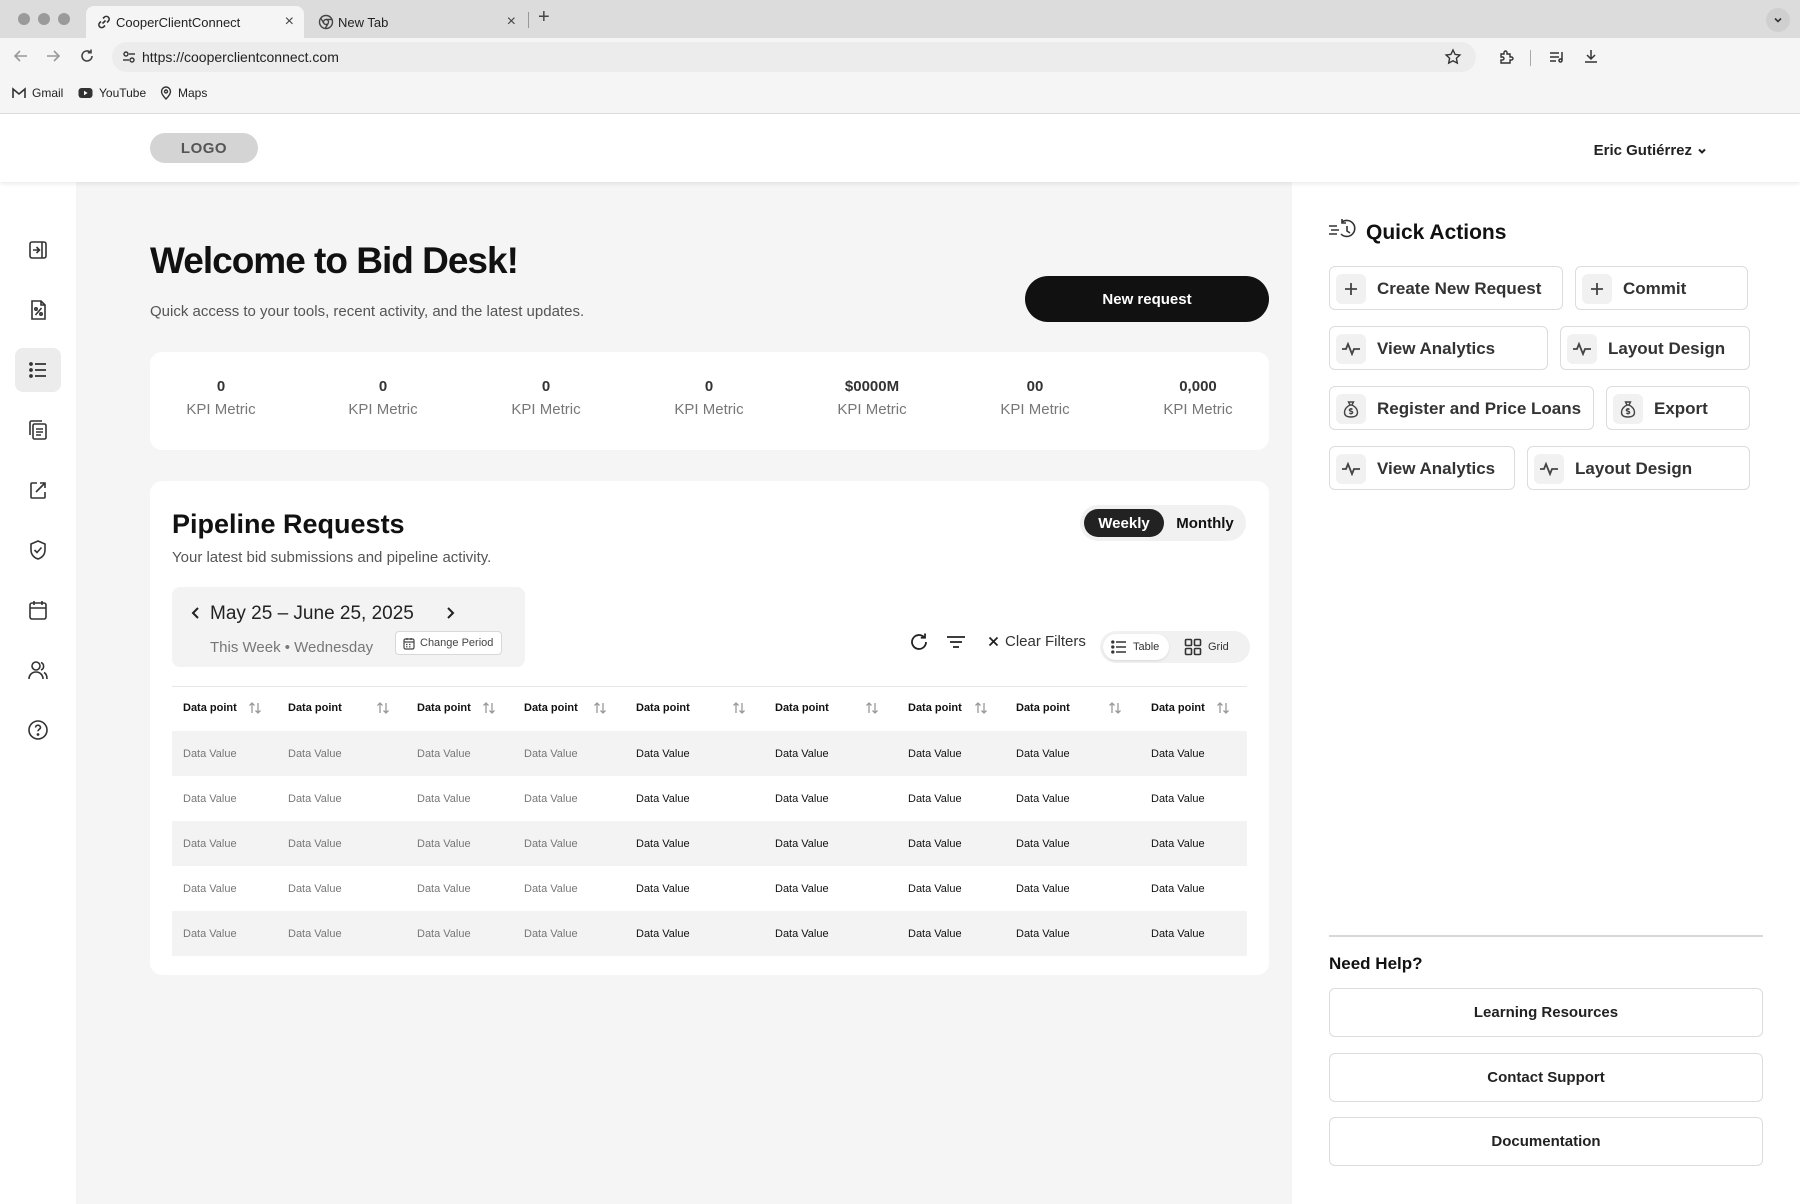  I want to click on kpi-value: $0000M, so click(872, 386).